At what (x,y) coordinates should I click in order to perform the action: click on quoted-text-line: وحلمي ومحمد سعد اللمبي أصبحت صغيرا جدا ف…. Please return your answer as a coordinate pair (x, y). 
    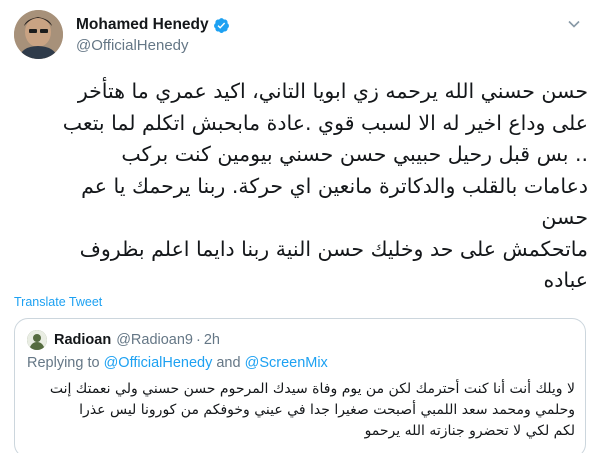
    Looking at the image, I should click on (327, 410).